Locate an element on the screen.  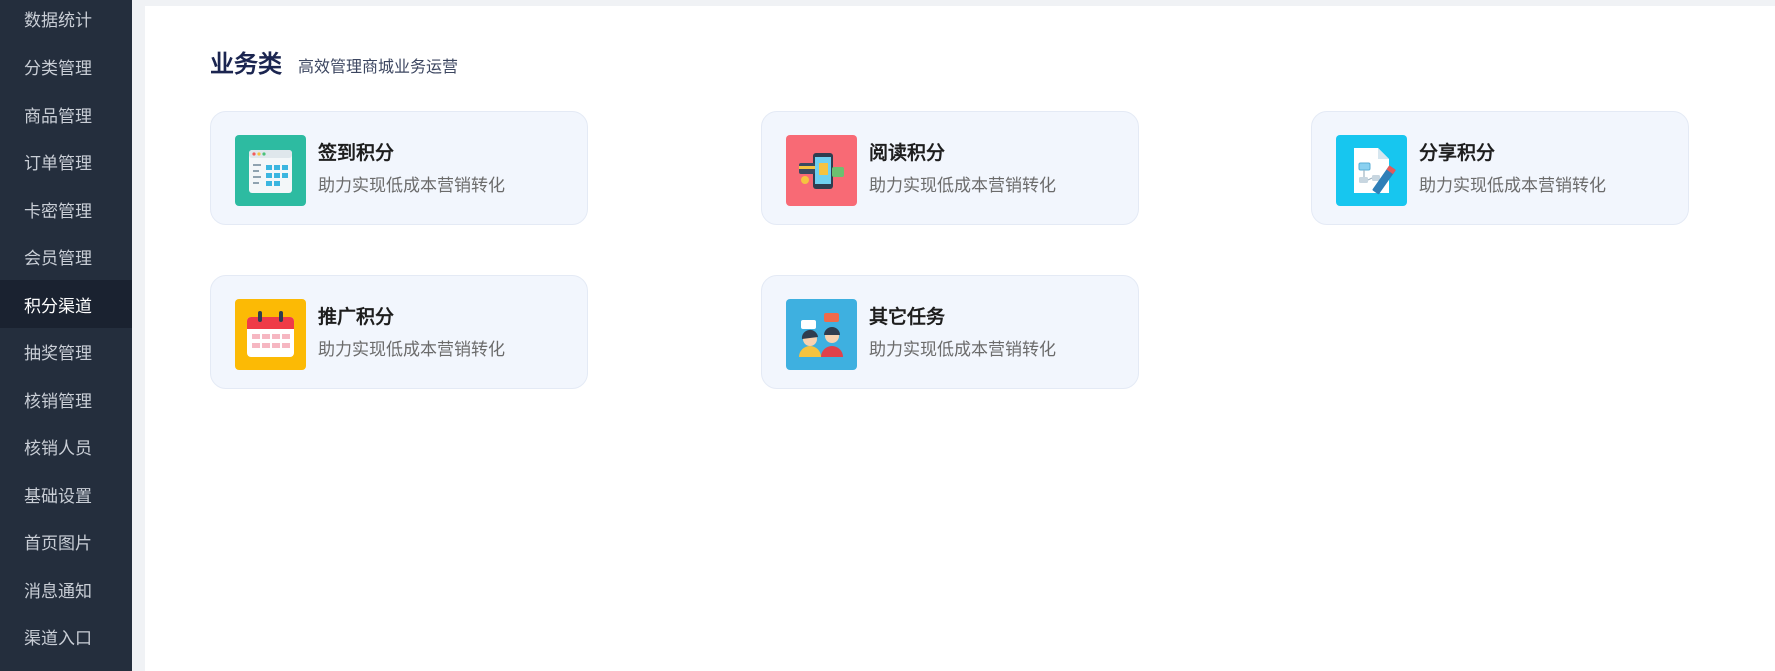
sidebar-item-basic-settings: 基础设置 is located at coordinates (66, 494).